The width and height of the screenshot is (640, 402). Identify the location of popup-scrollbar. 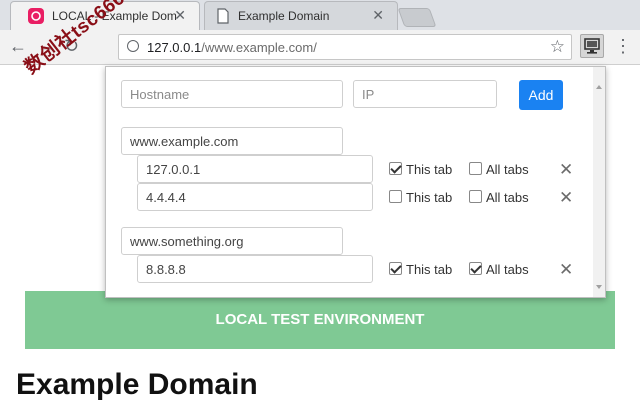
(599, 182).